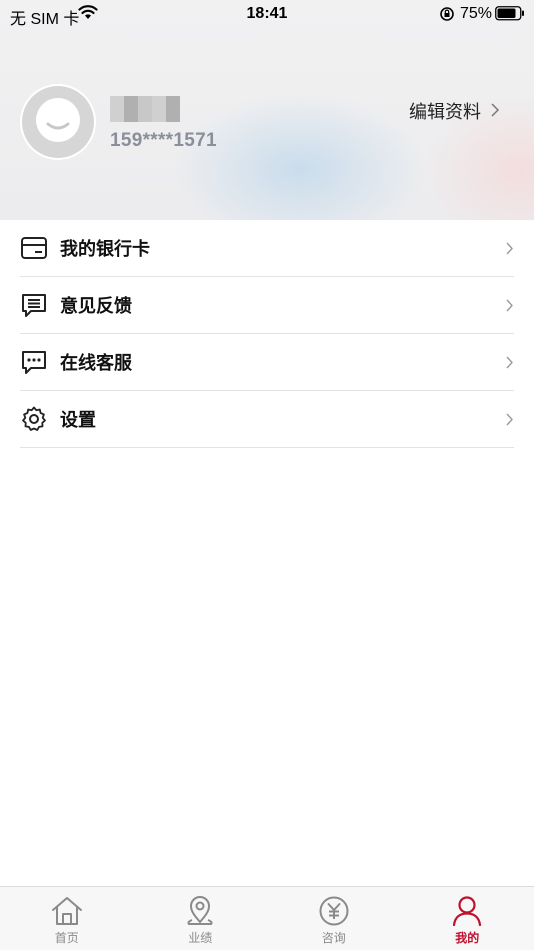 Image resolution: width=534 pixels, height=950 pixels. Describe the element at coordinates (163, 140) in the screenshot. I see `user-phone: 159****1571` at that location.